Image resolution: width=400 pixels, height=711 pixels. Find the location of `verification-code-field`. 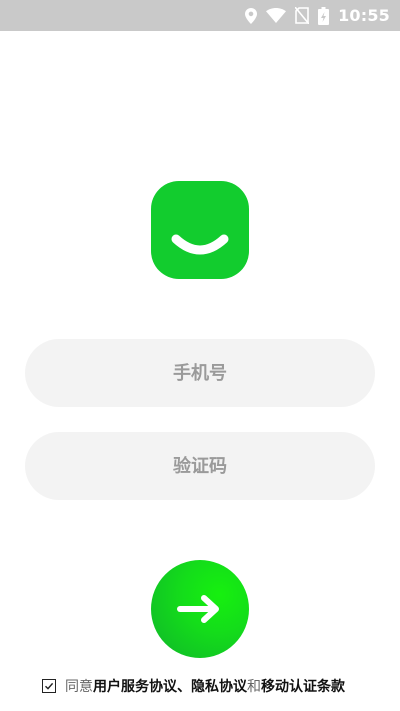

verification-code-field is located at coordinates (200, 466).